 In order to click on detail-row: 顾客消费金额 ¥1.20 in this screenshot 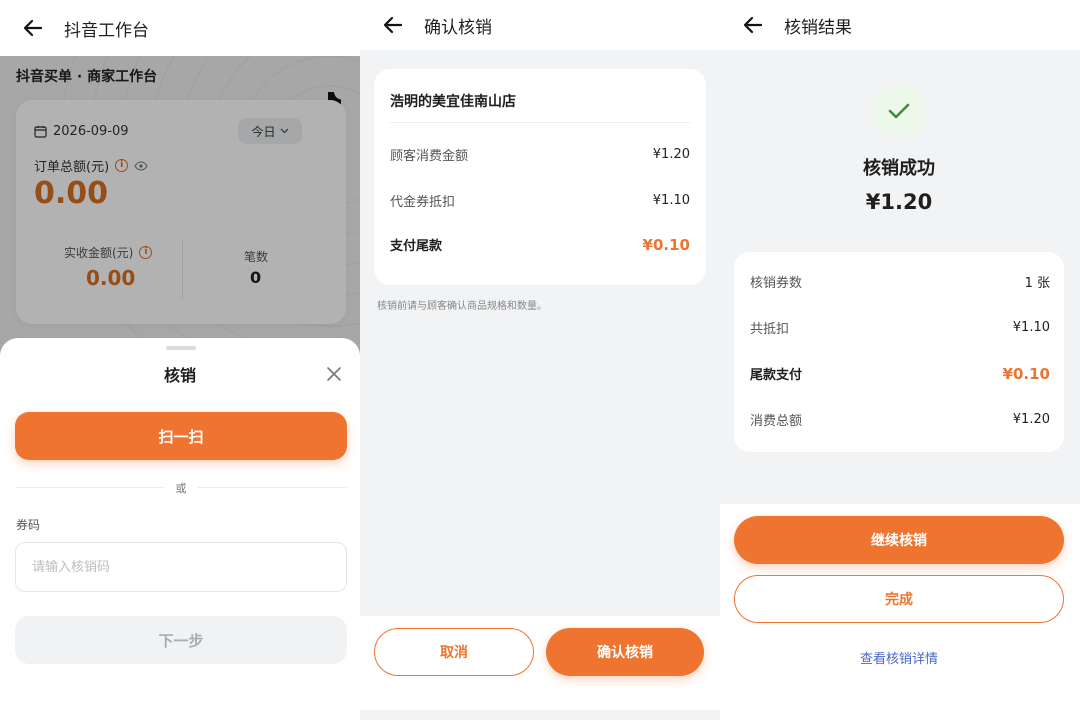, I will do `click(540, 154)`.